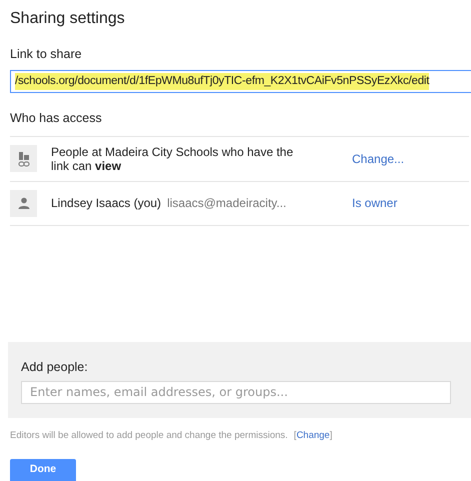  What do you see at coordinates (172, 158) in the screenshot?
I see `access-description: People at Madeira City Schools who have the link can view` at bounding box center [172, 158].